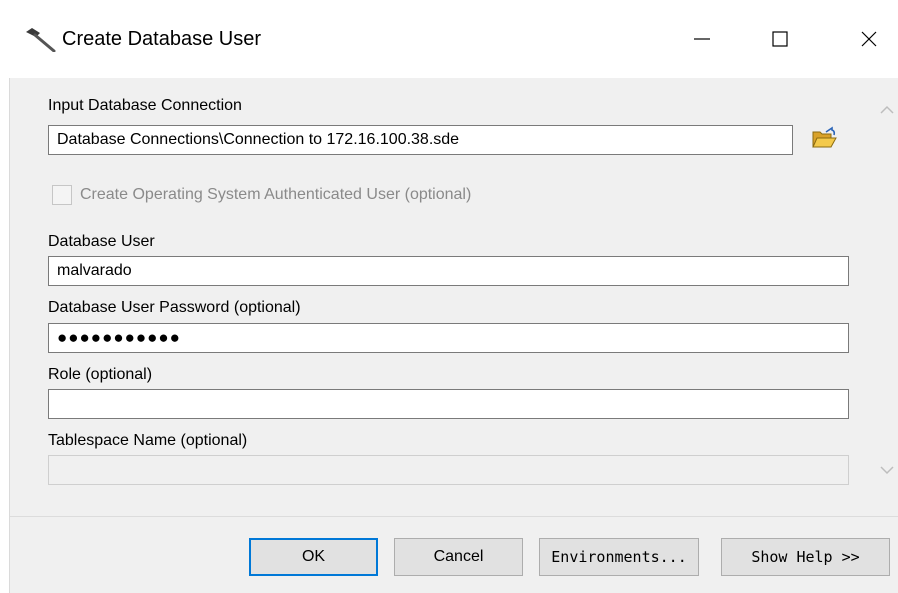  Describe the element at coordinates (886, 297) in the screenshot. I see `vertical-scrollbar` at that location.